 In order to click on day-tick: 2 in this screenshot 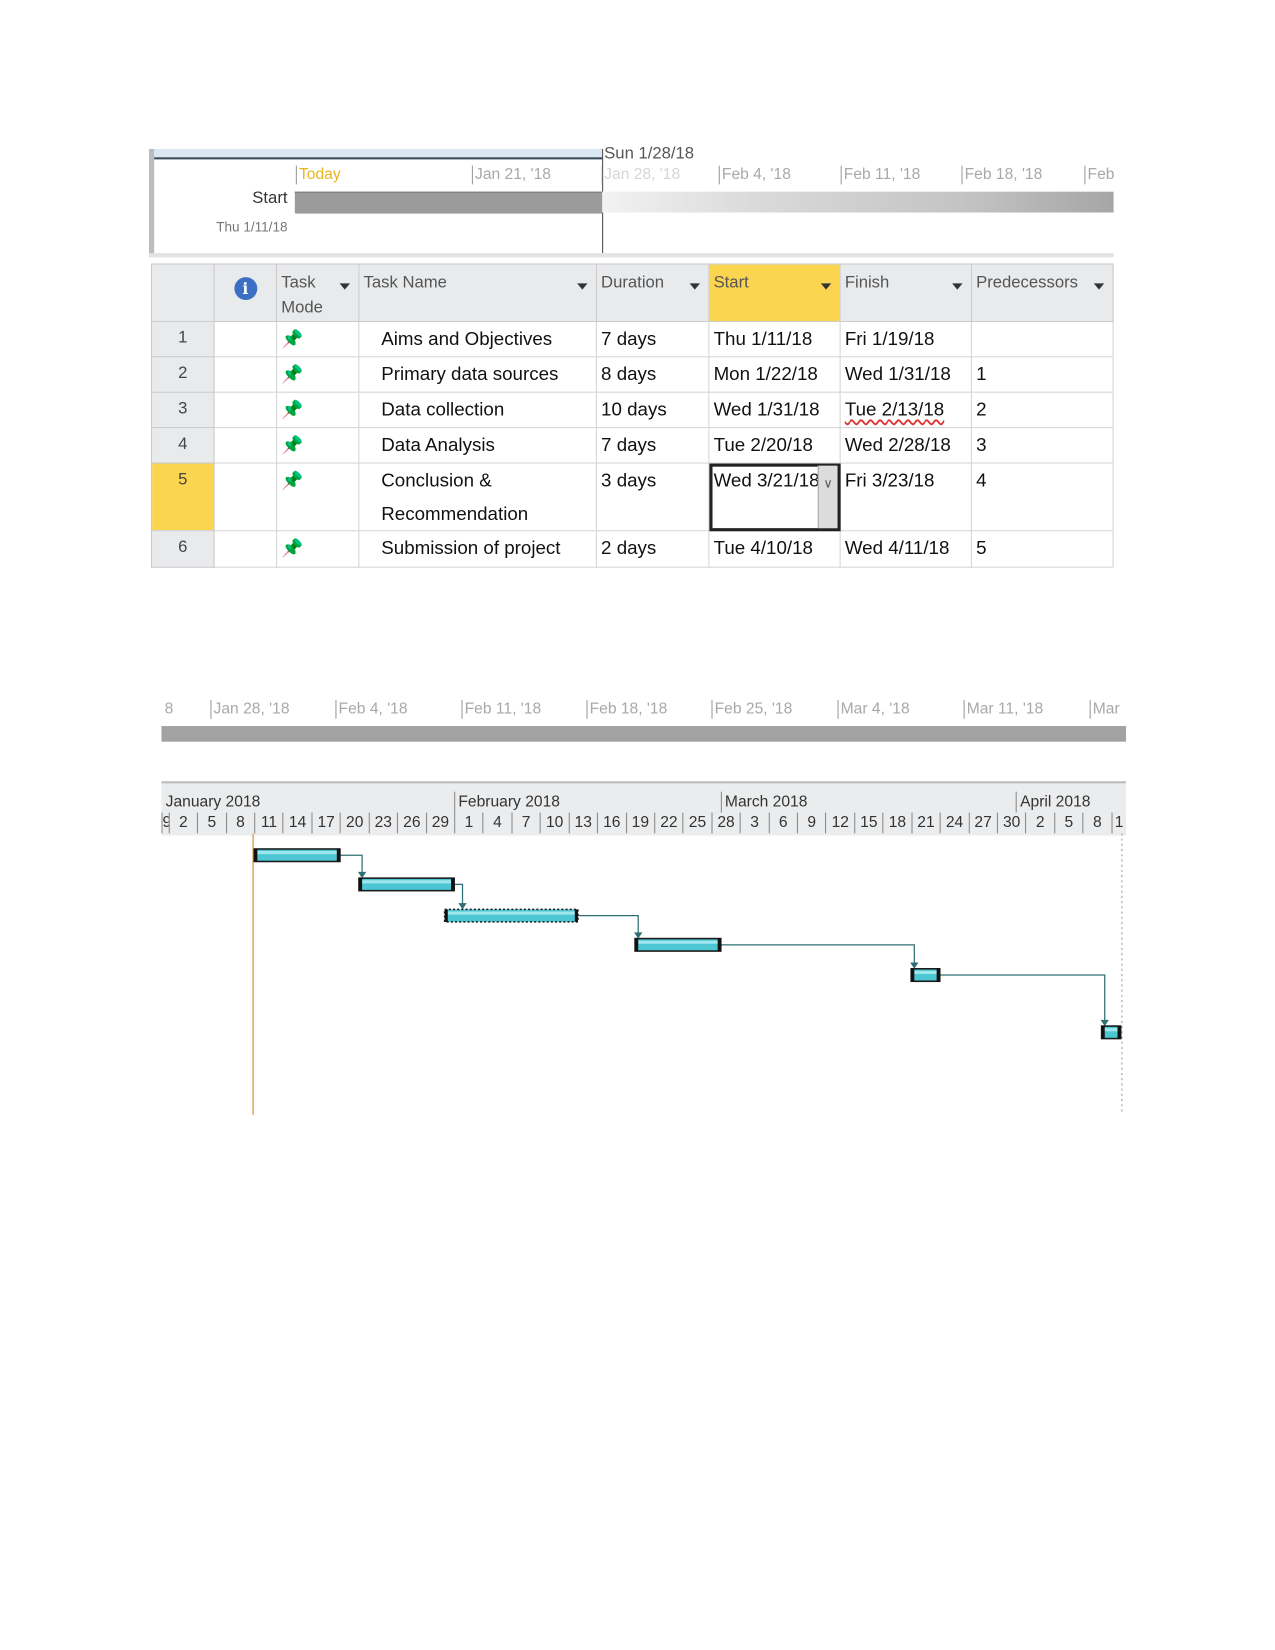, I will do `click(183, 823)`.